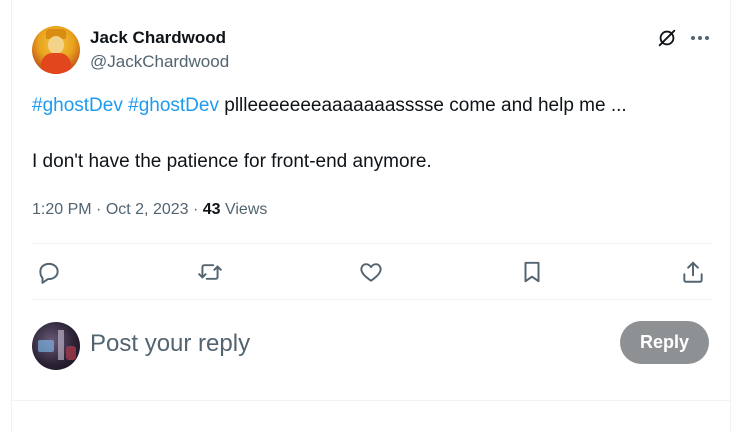 This screenshot has height=433, width=742. I want to click on grok-icon, so click(667, 38).